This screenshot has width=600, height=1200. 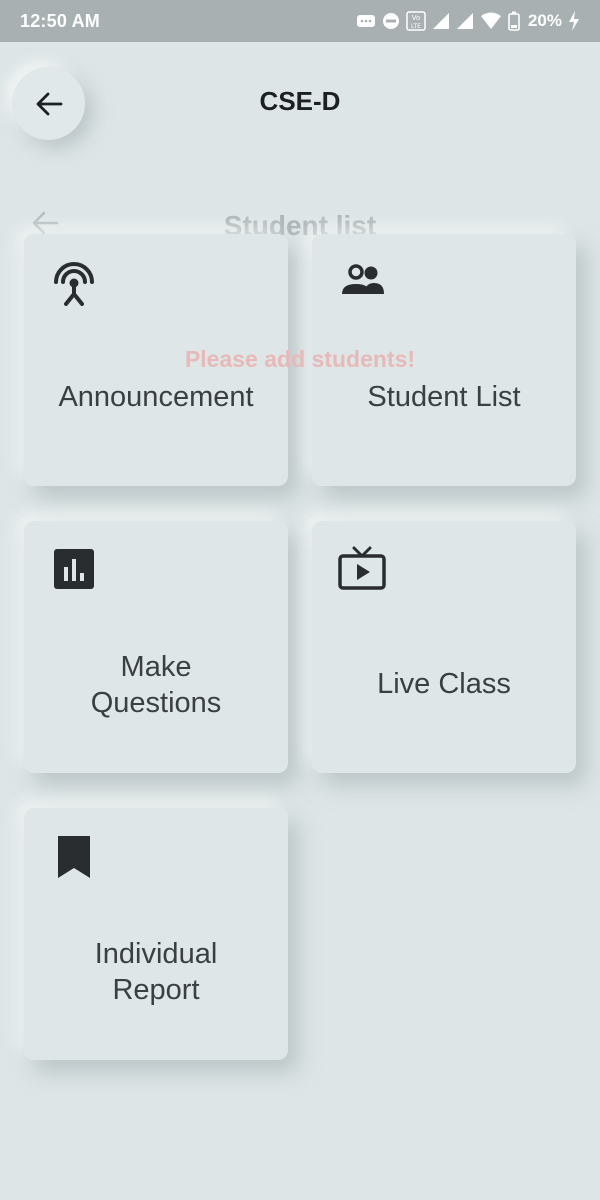 What do you see at coordinates (444, 397) in the screenshot?
I see `card-label: Student List` at bounding box center [444, 397].